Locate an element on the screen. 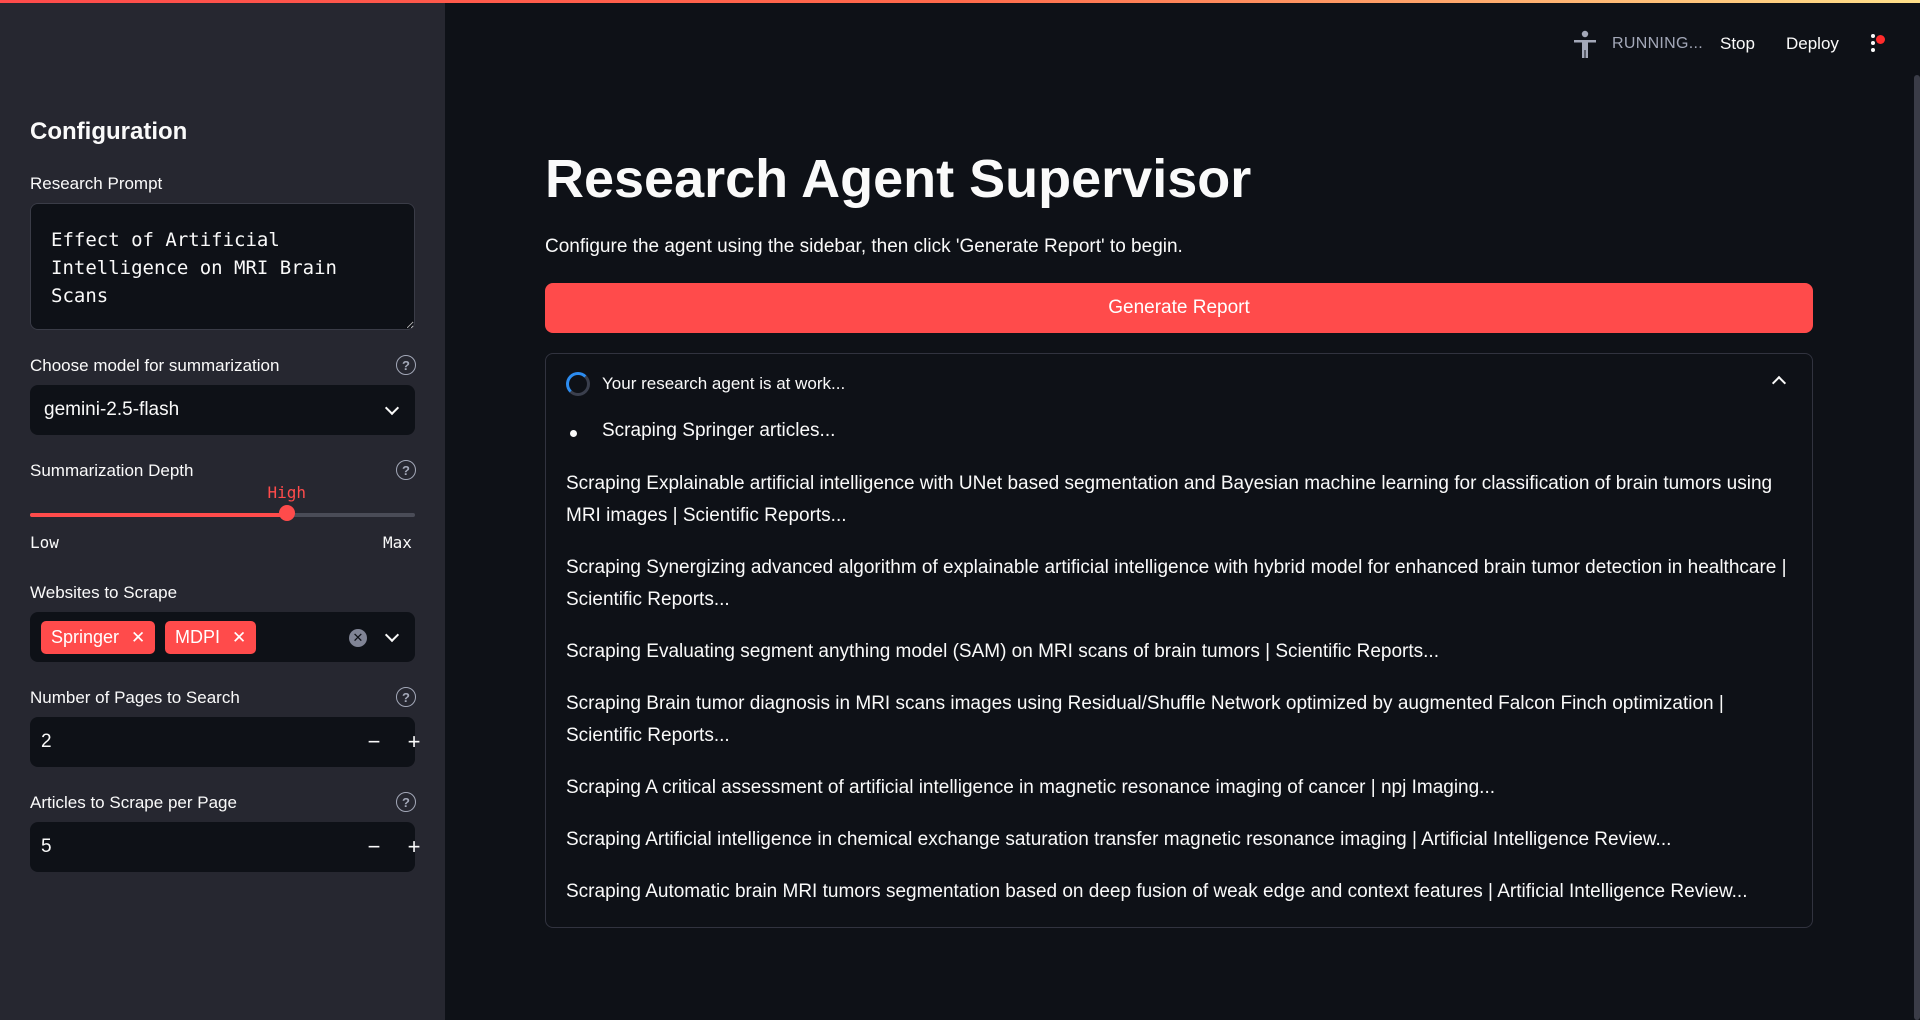 The height and width of the screenshot is (1020, 1920). articles-label: Articles to Scrape per Page is located at coordinates (133, 802).